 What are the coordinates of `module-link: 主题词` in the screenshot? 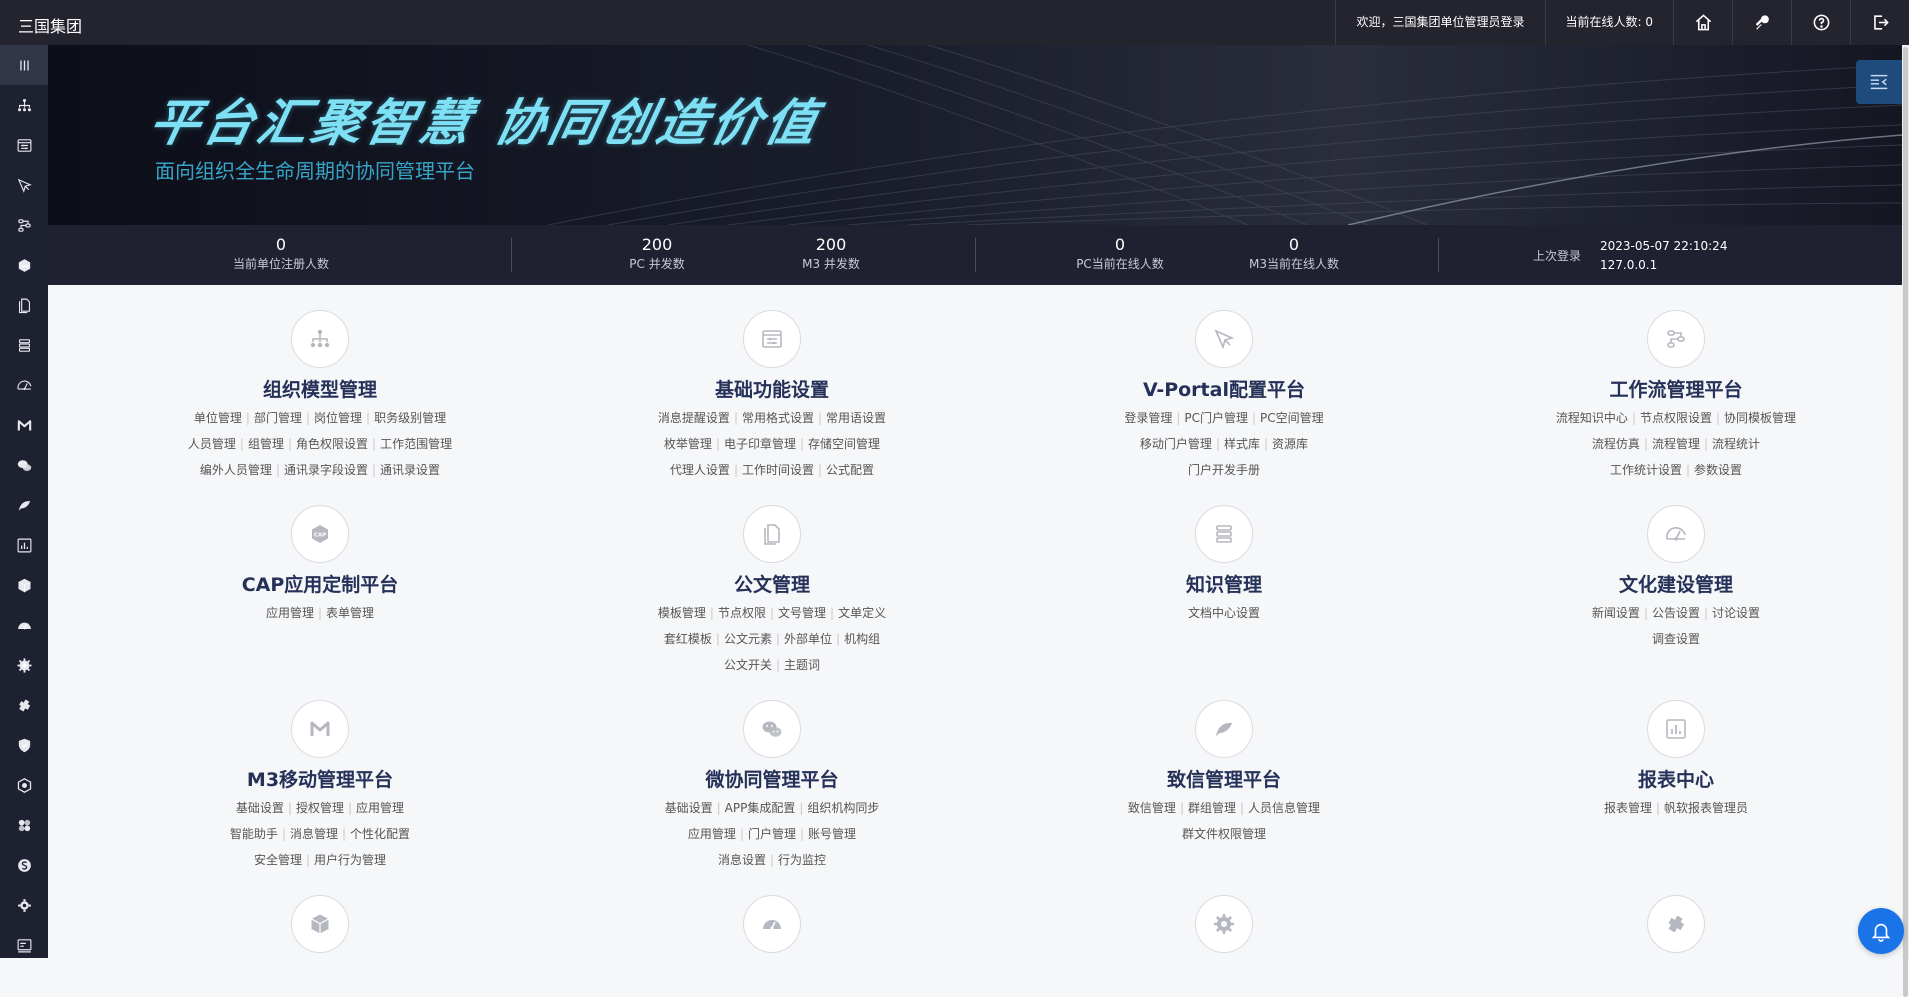 It's located at (802, 665).